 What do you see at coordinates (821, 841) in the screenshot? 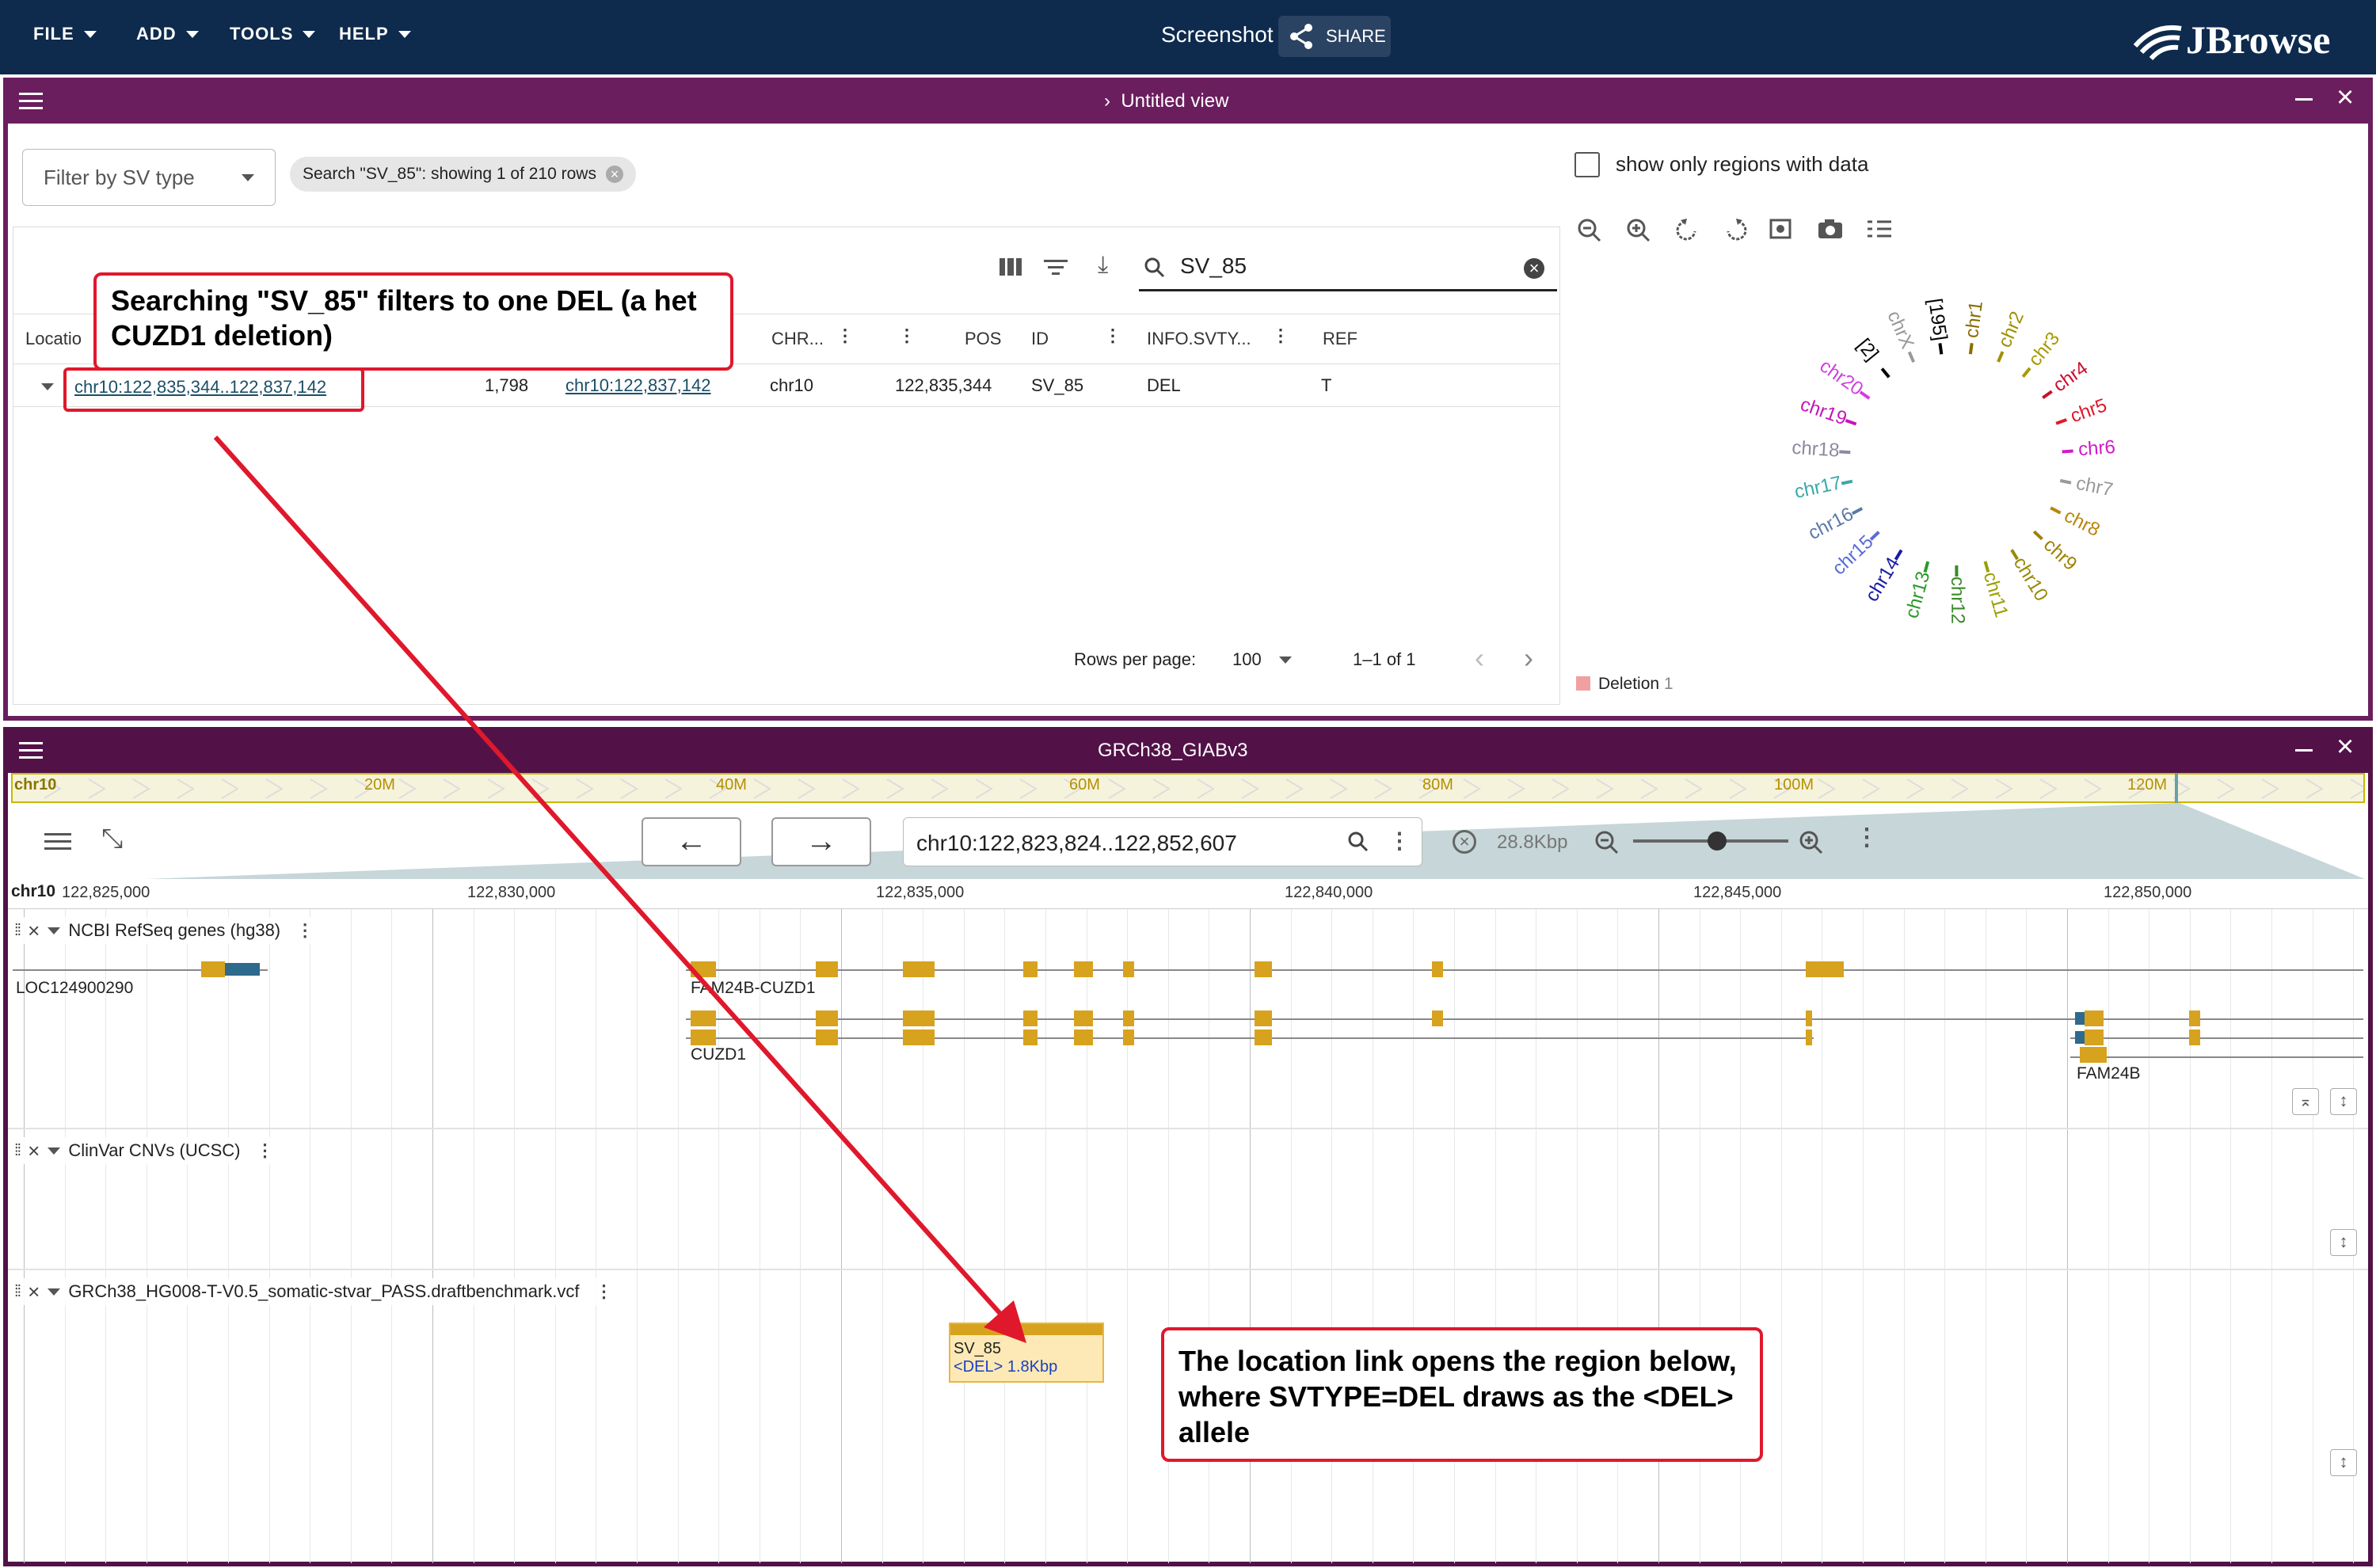
I see `pan-right-button: →` at bounding box center [821, 841].